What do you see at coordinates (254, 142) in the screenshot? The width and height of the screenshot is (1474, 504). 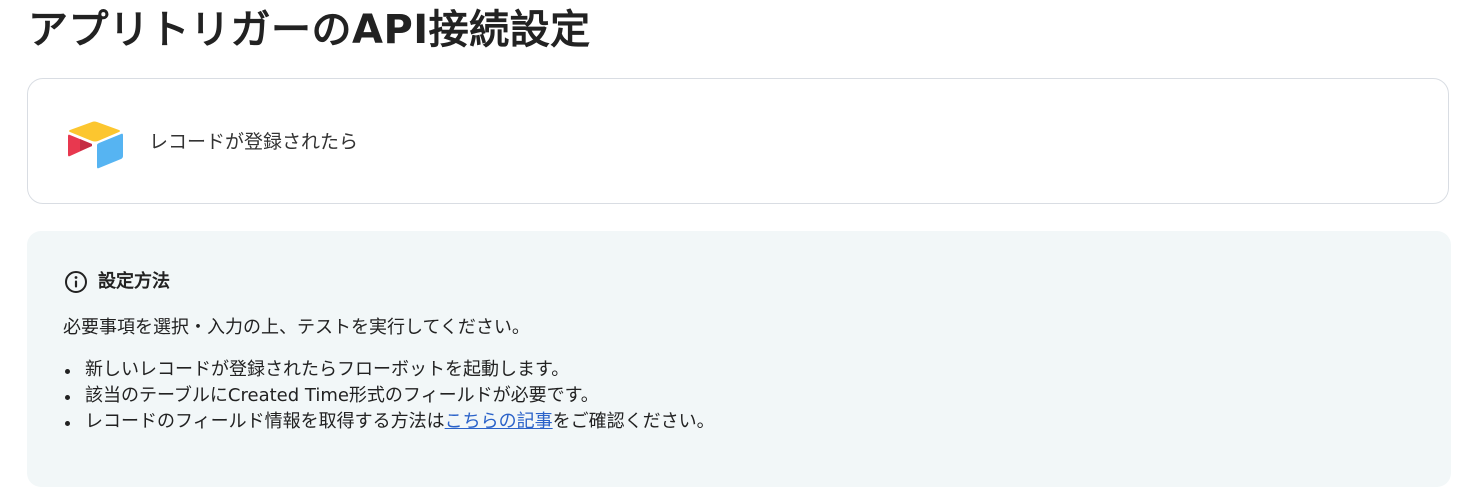 I see `trigger-label: レコードが登録されたら` at bounding box center [254, 142].